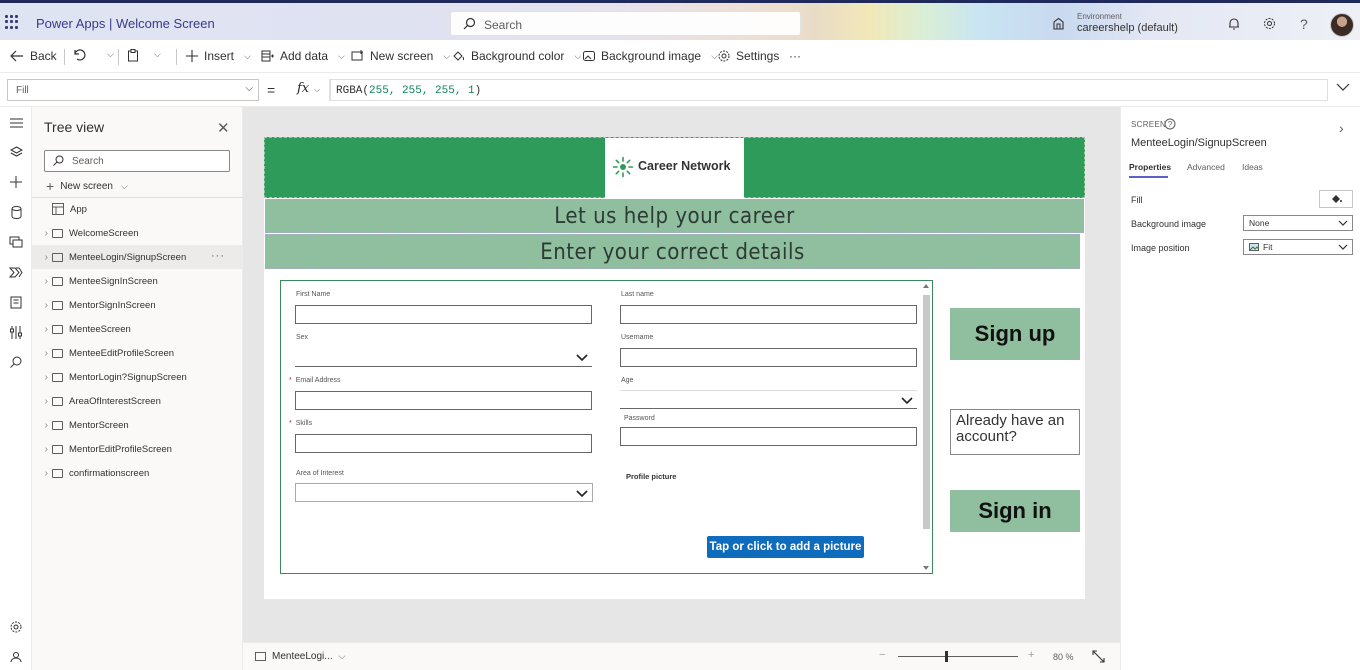 Image resolution: width=1360 pixels, height=670 pixels. I want to click on fill-color-picker, so click(1336, 199).